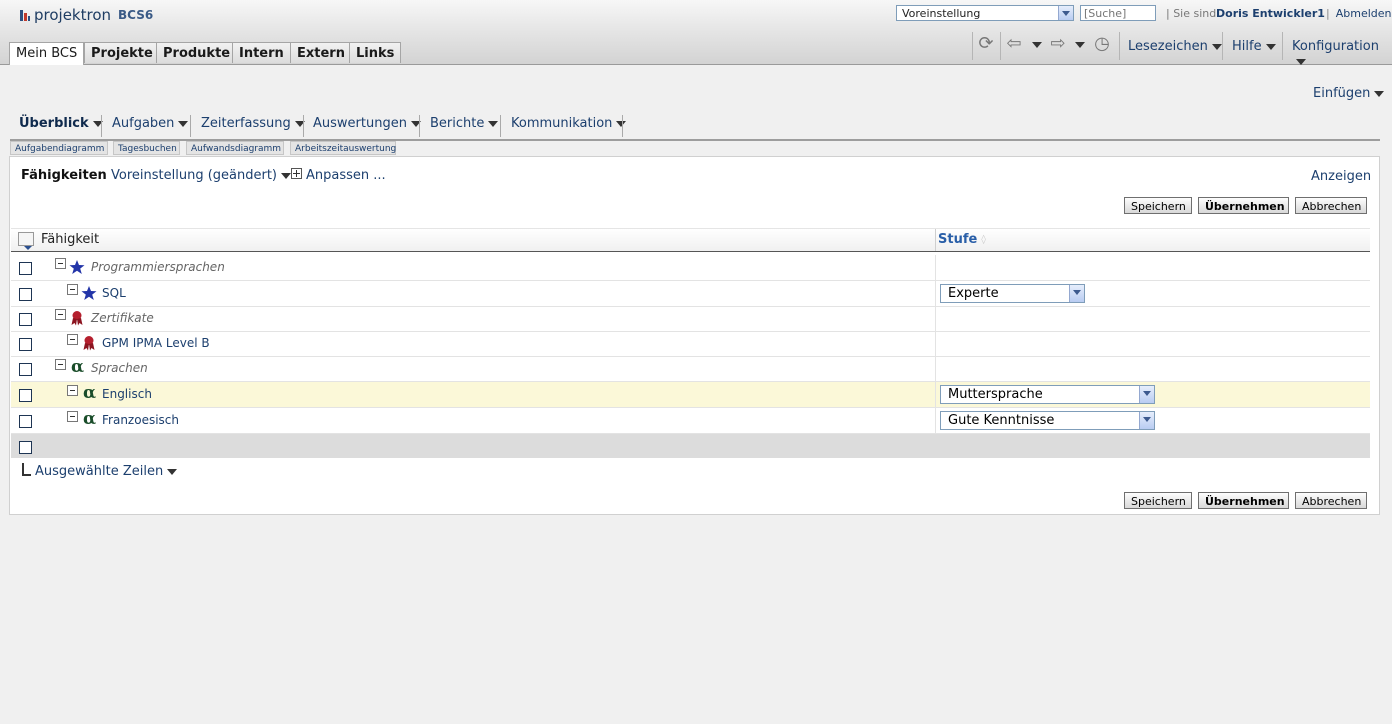  What do you see at coordinates (150, 123) in the screenshot?
I see `nav-tasks: Aufgaben` at bounding box center [150, 123].